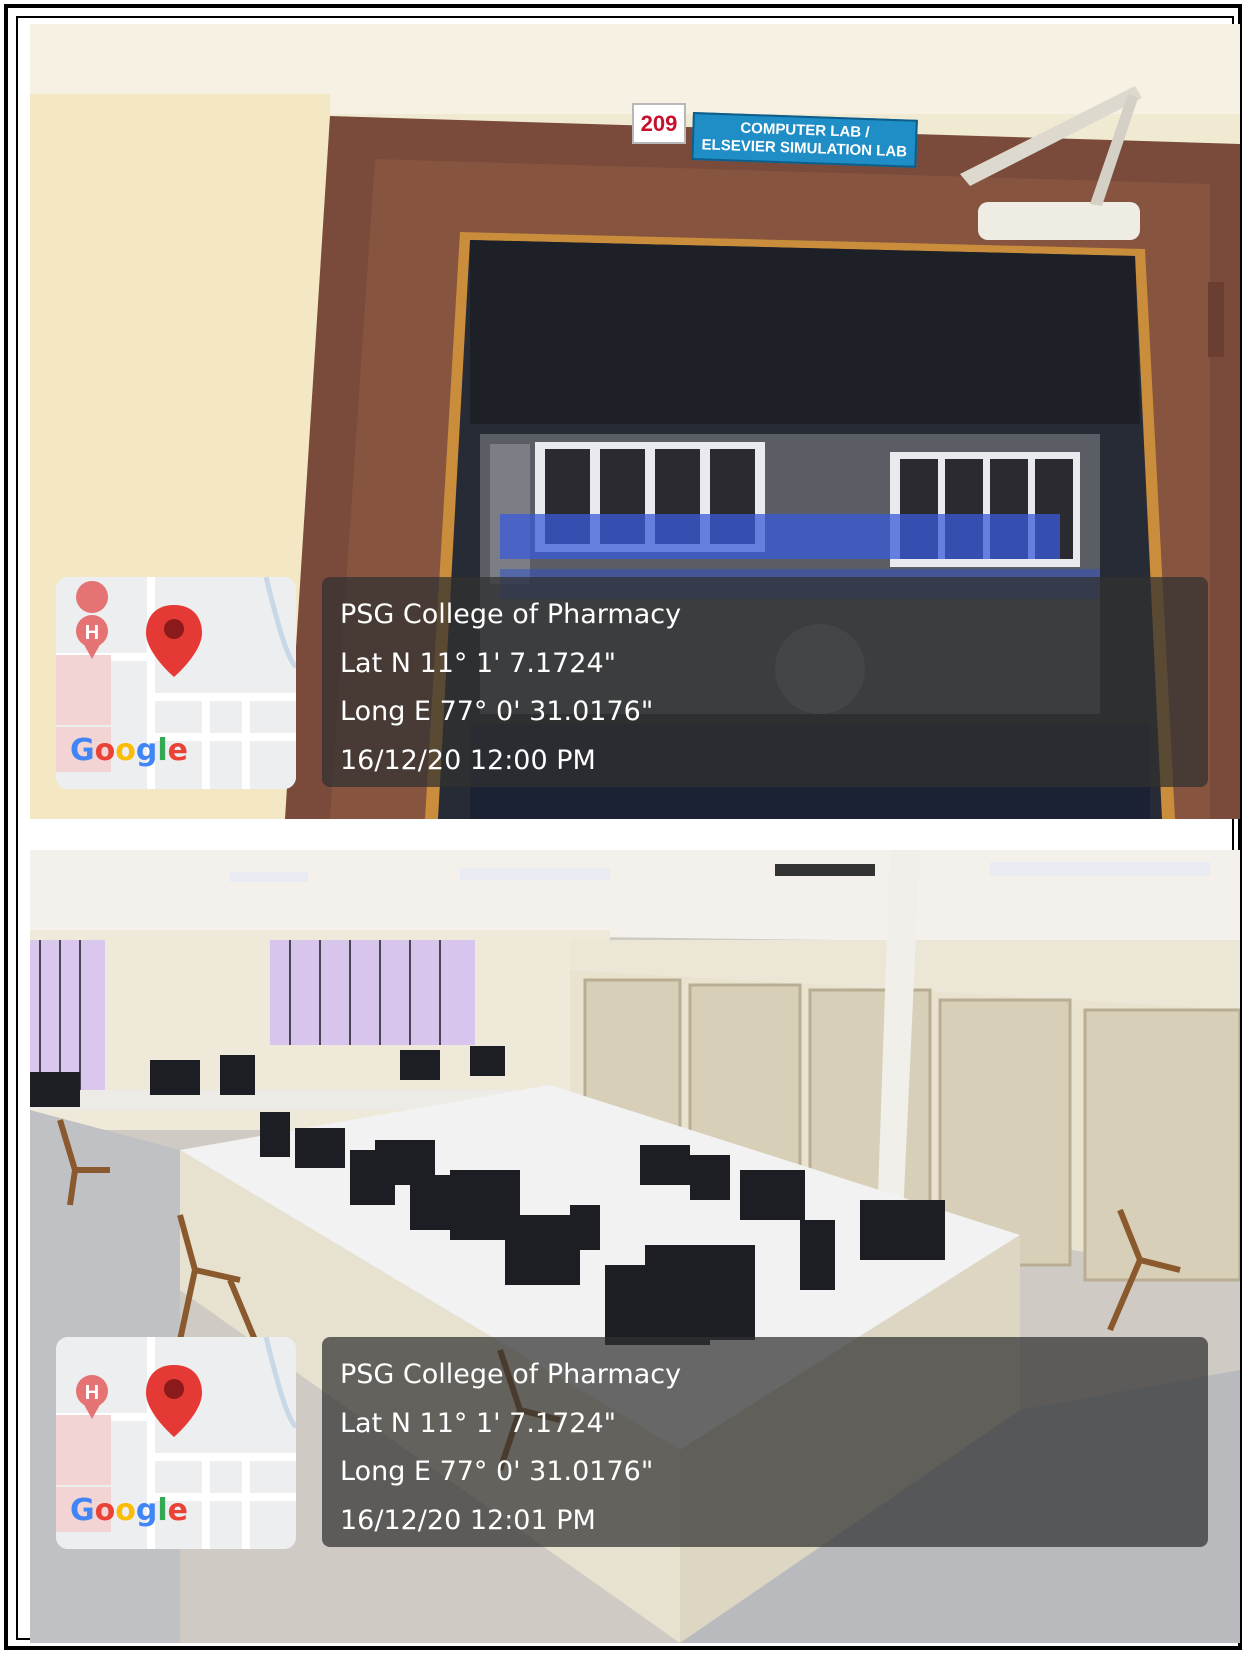 Image resolution: width=1250 pixels, height=1656 pixels. I want to click on lab-name-sign: COMPUTER LAB / ELSEVIER SIMULATION LAB, so click(804, 140).